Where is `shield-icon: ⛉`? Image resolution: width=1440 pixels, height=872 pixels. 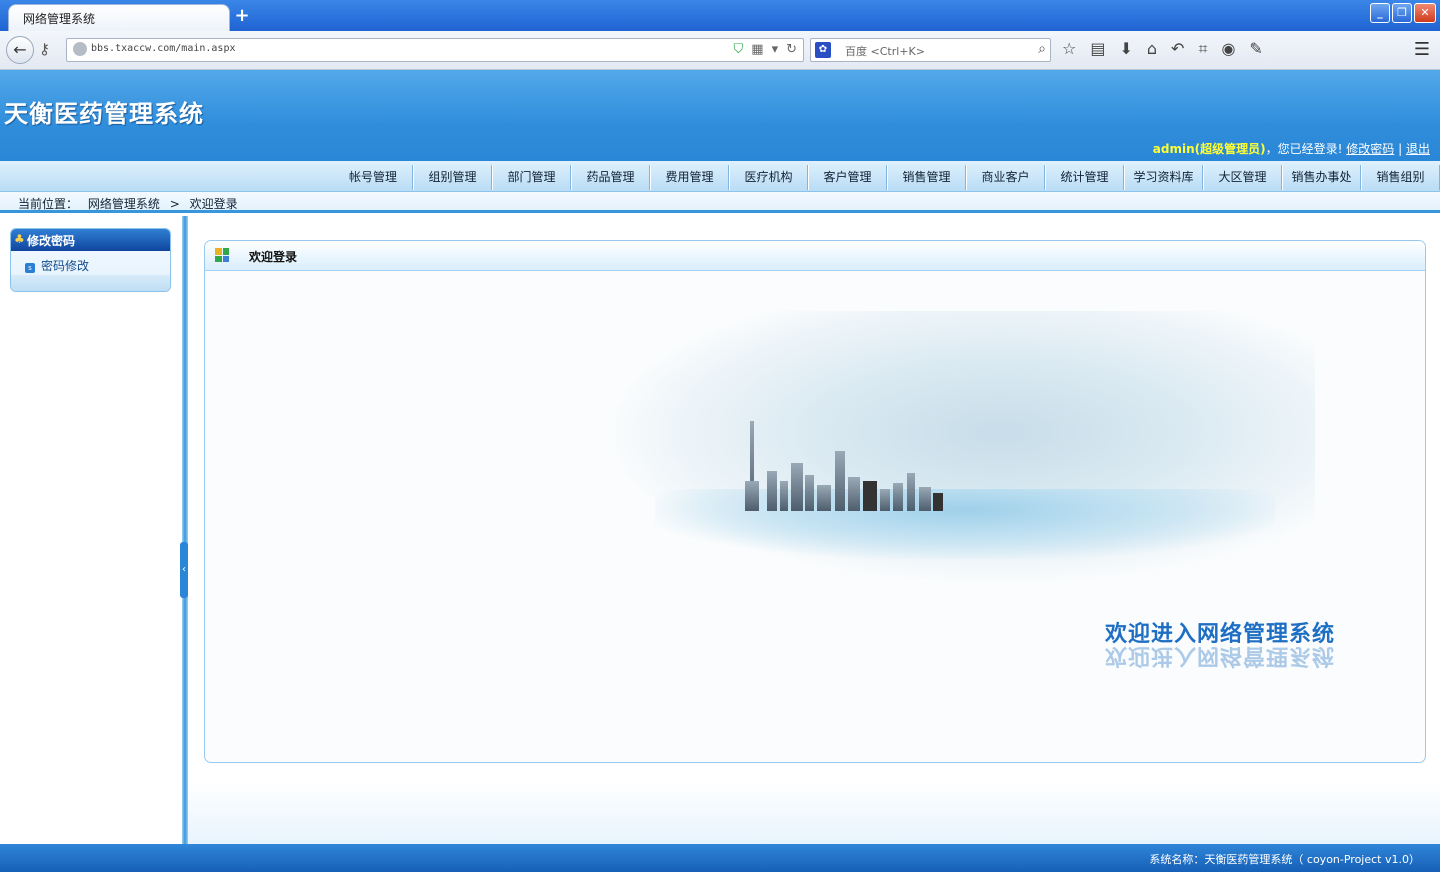
shield-icon: ⛉ is located at coordinates (739, 49).